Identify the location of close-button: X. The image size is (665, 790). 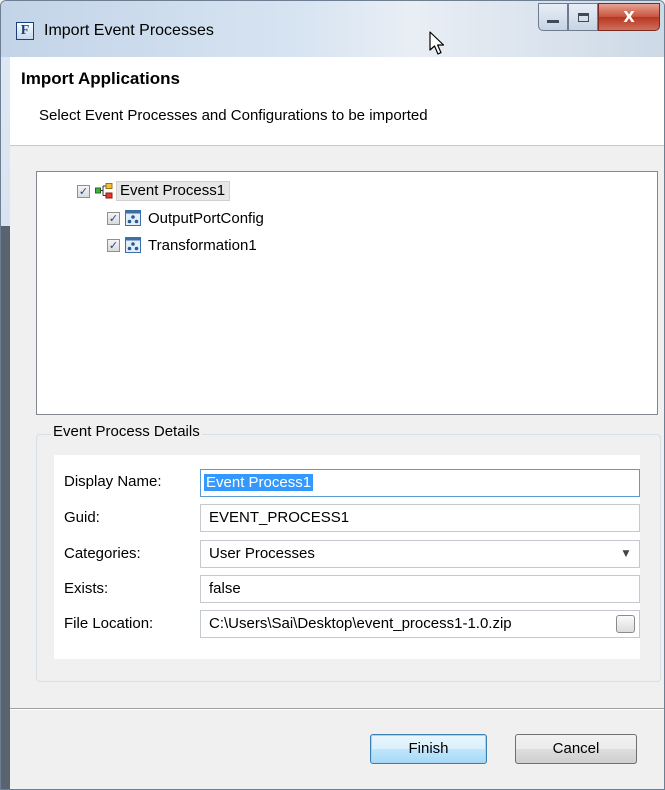
(629, 17).